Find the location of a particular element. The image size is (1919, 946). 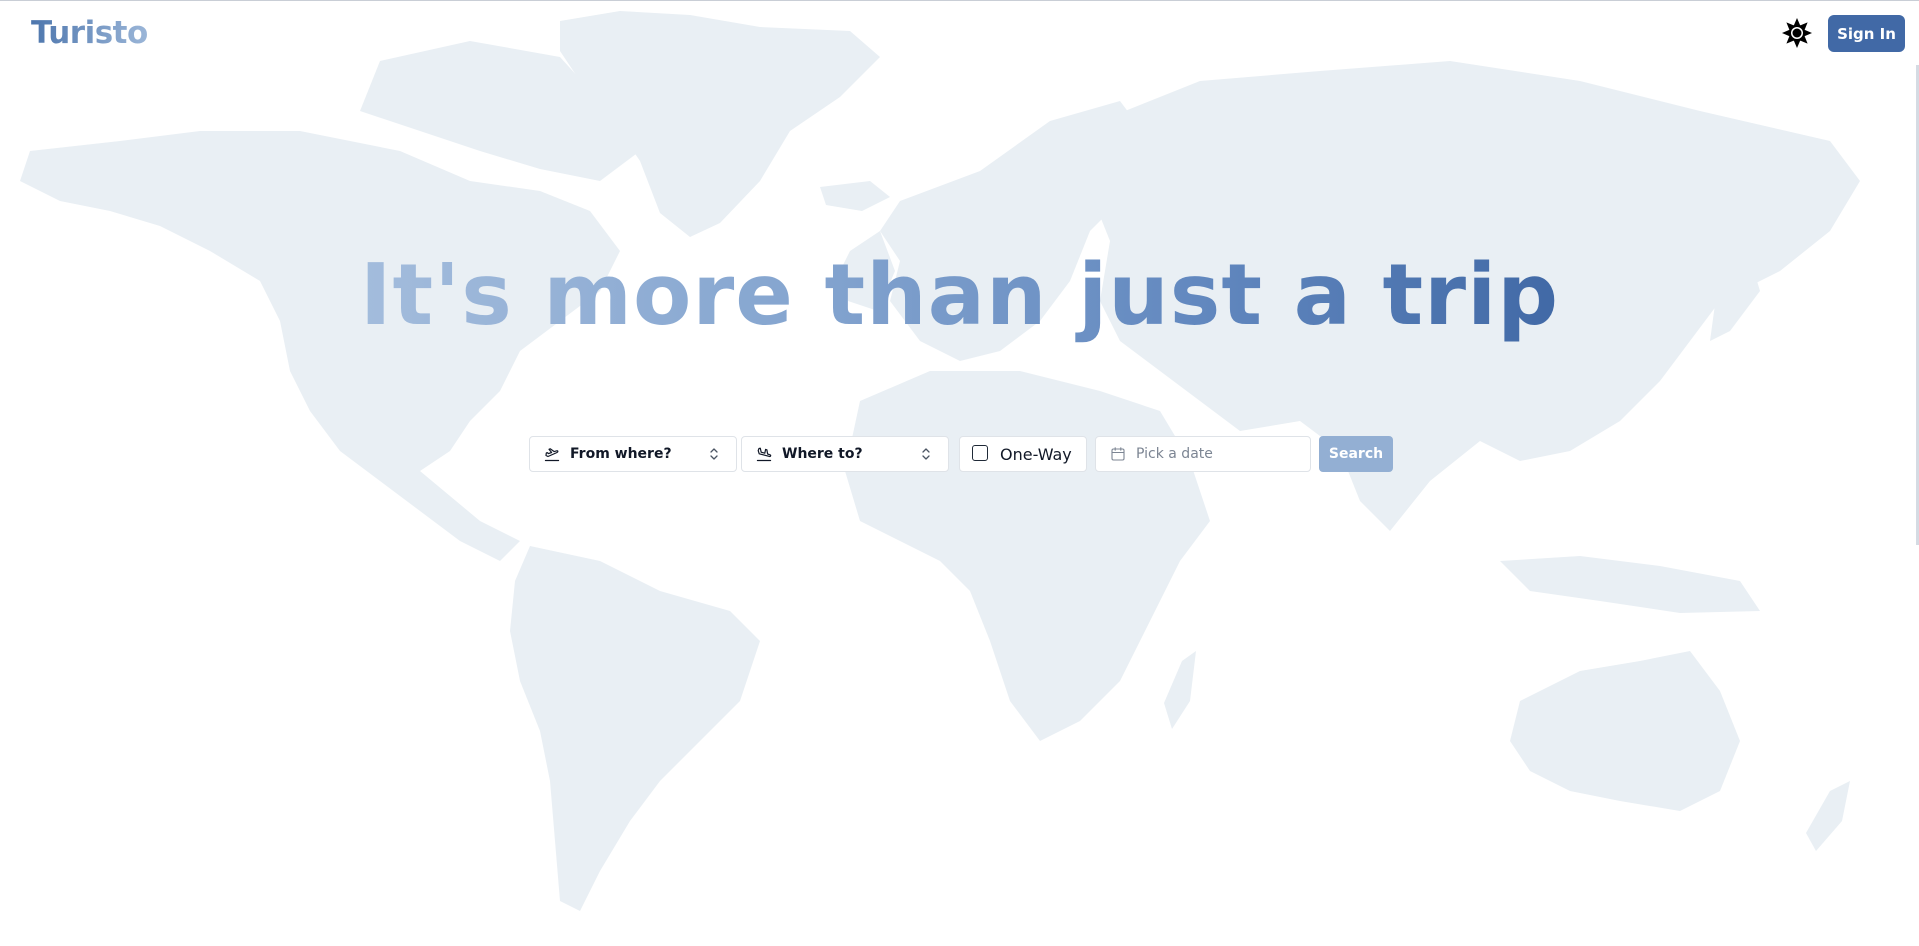

map-iceland is located at coordinates (855, 196).